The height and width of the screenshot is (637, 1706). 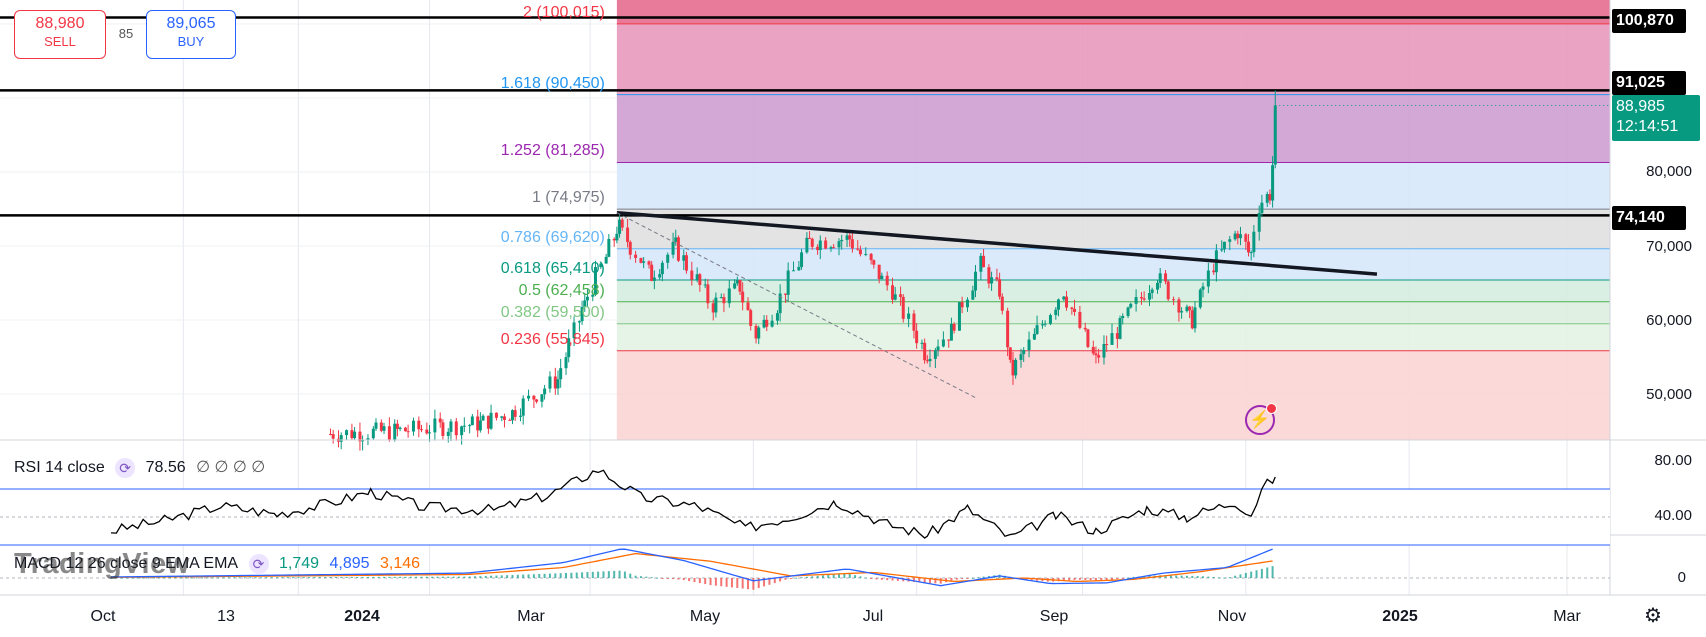 What do you see at coordinates (1649, 21) in the screenshot?
I see `price-marker-100870: 100,870` at bounding box center [1649, 21].